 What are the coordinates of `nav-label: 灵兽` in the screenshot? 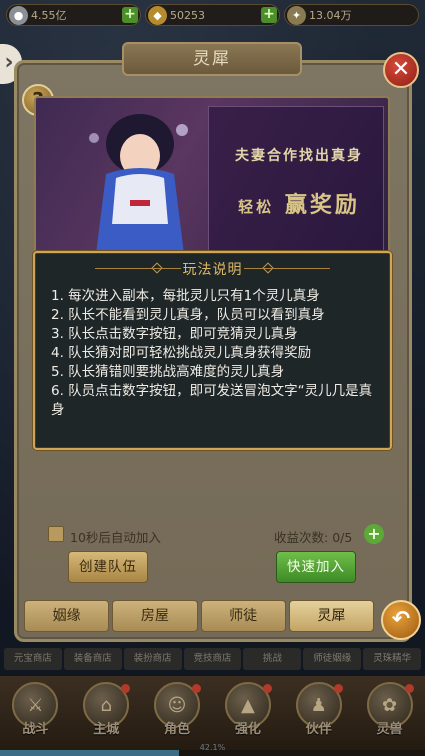 It's located at (389, 729).